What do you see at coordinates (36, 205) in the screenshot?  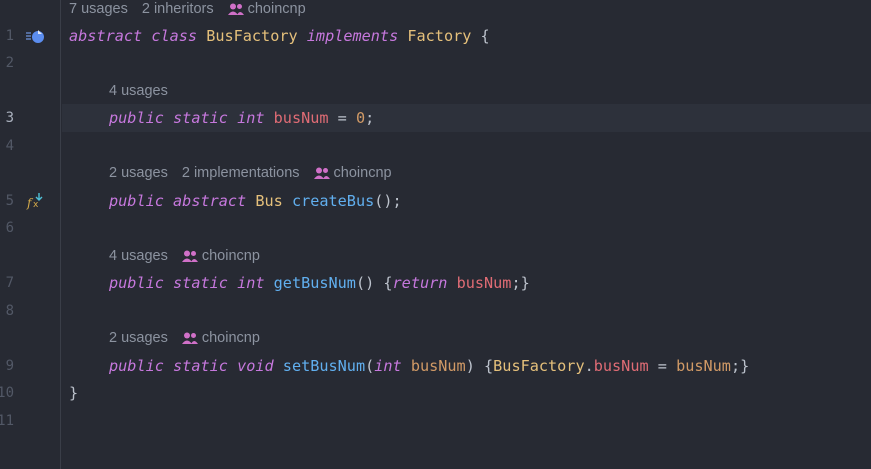 I see `svg-text: x` at bounding box center [36, 205].